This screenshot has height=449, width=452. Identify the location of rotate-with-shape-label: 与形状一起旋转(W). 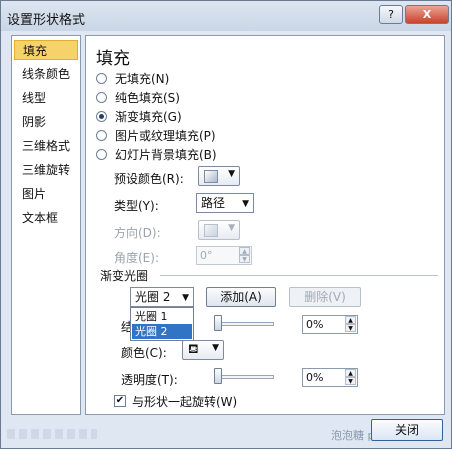
(184, 401).